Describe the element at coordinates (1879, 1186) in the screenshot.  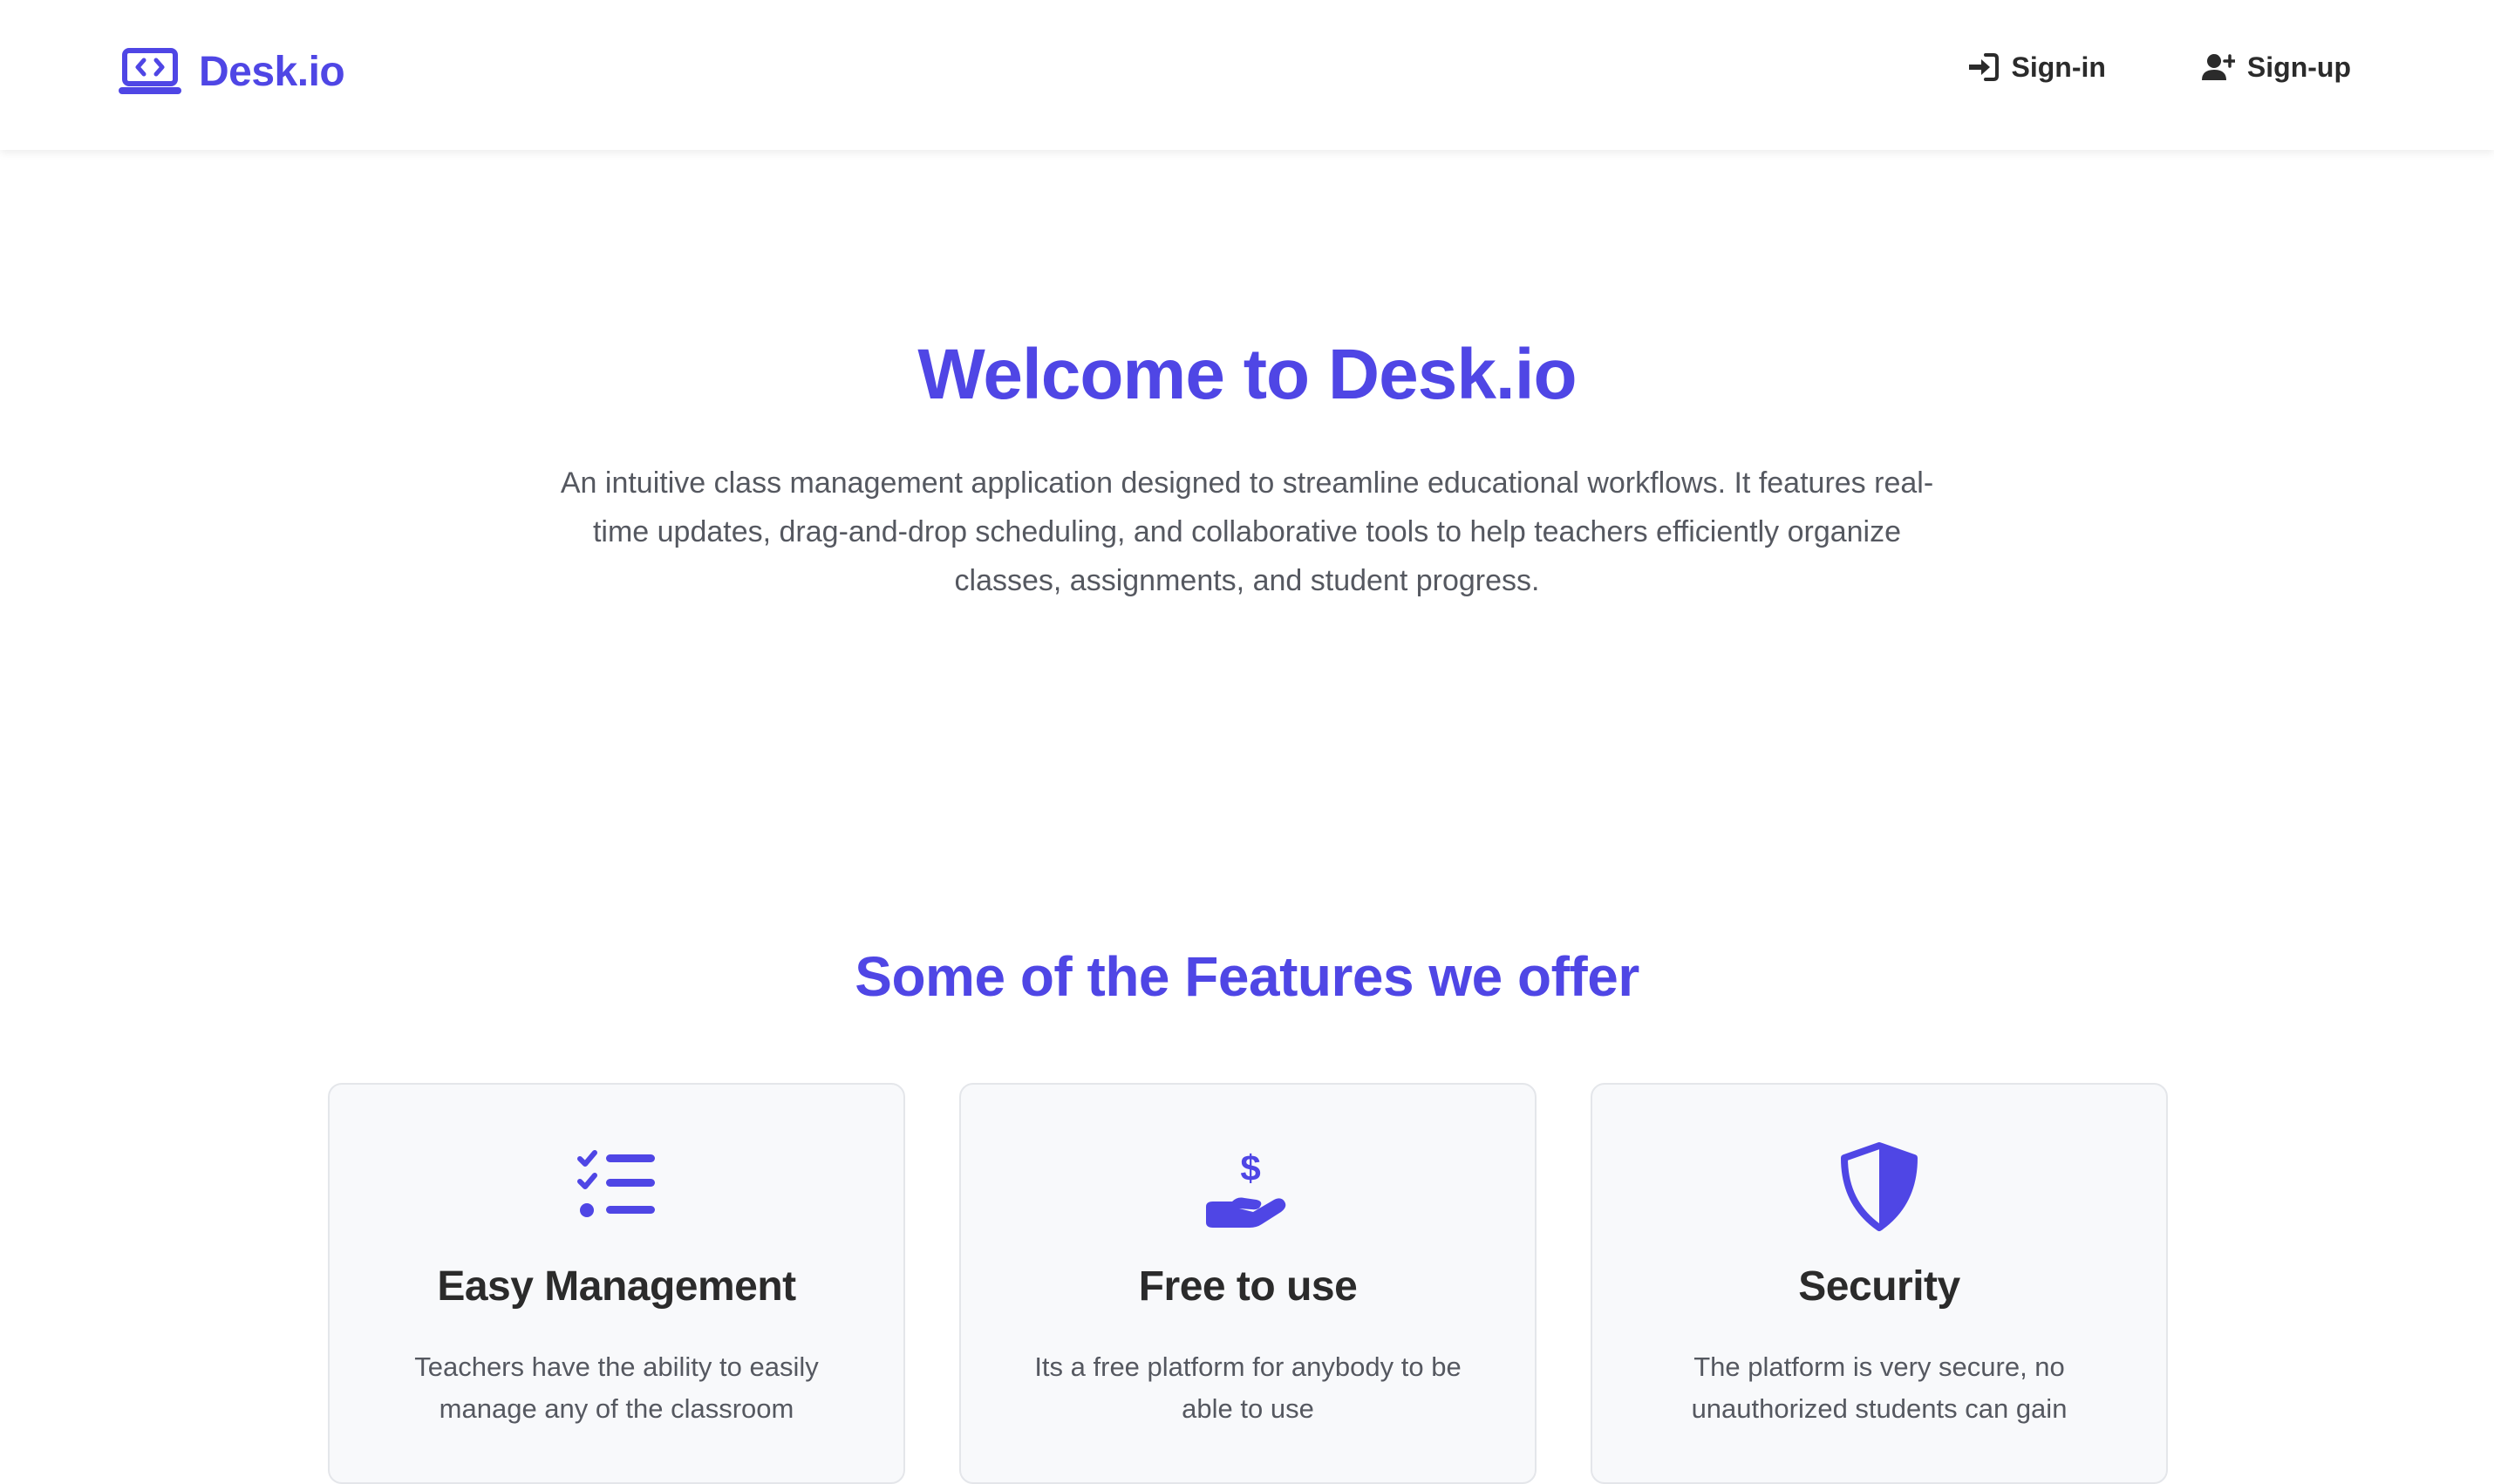
I see `shield-icon` at that location.